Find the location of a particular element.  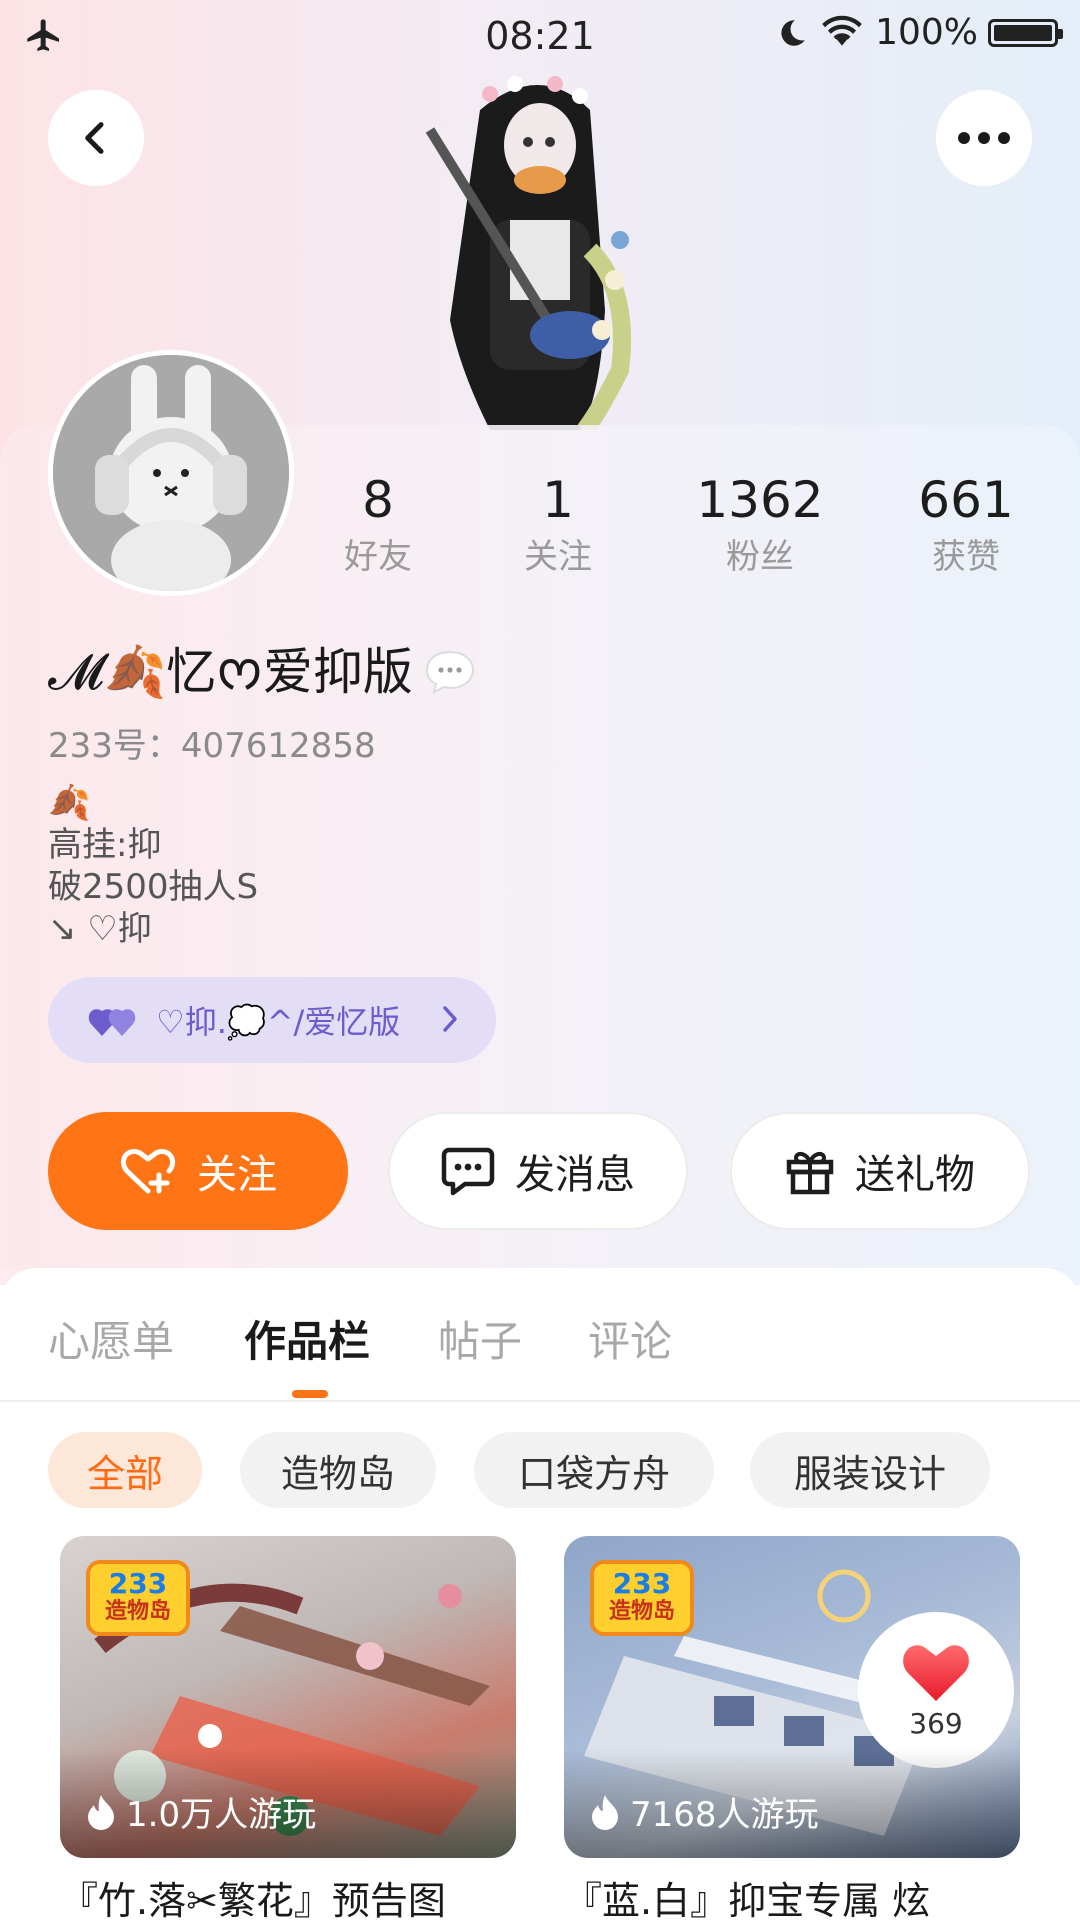

profile-actions: 关注 发消息 送礼物 is located at coordinates (540, 1172).